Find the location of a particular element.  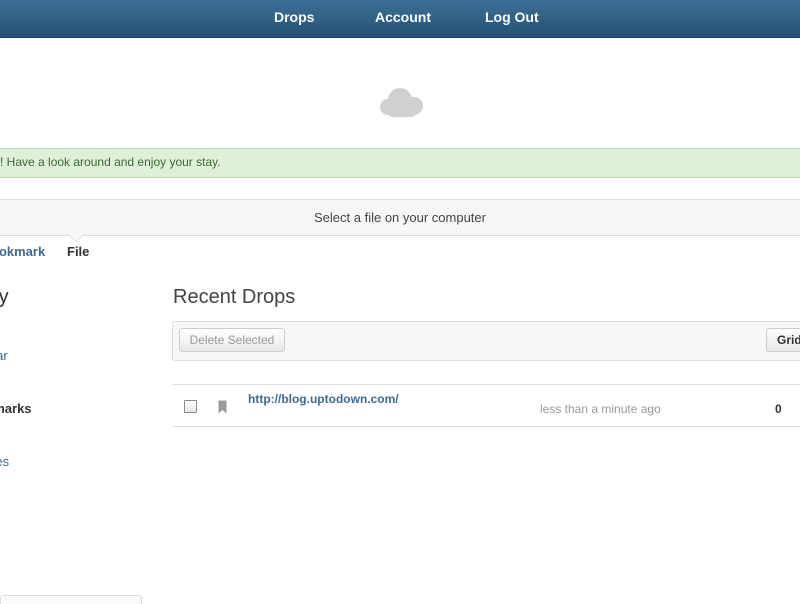

row-checkbox is located at coordinates (190, 406).